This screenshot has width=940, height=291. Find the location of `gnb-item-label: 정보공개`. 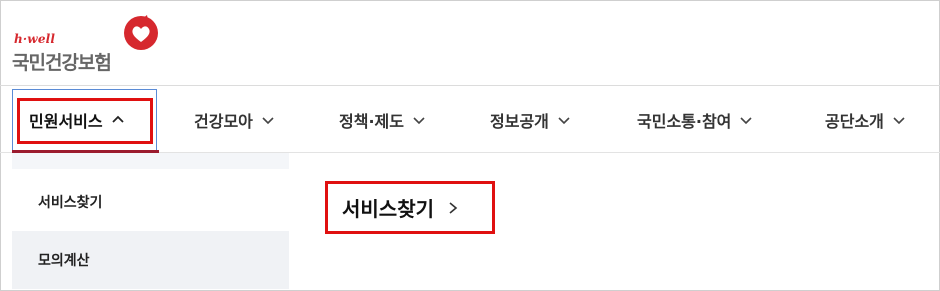

gnb-item-label: 정보공개 is located at coordinates (519, 121).